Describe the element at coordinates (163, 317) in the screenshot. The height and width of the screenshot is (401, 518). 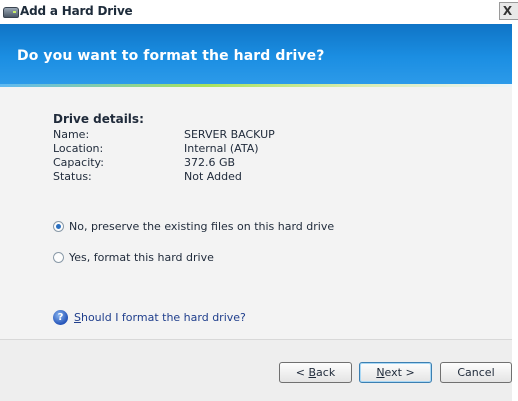
I see `help-link-text: hould I format the hard drive?` at that location.